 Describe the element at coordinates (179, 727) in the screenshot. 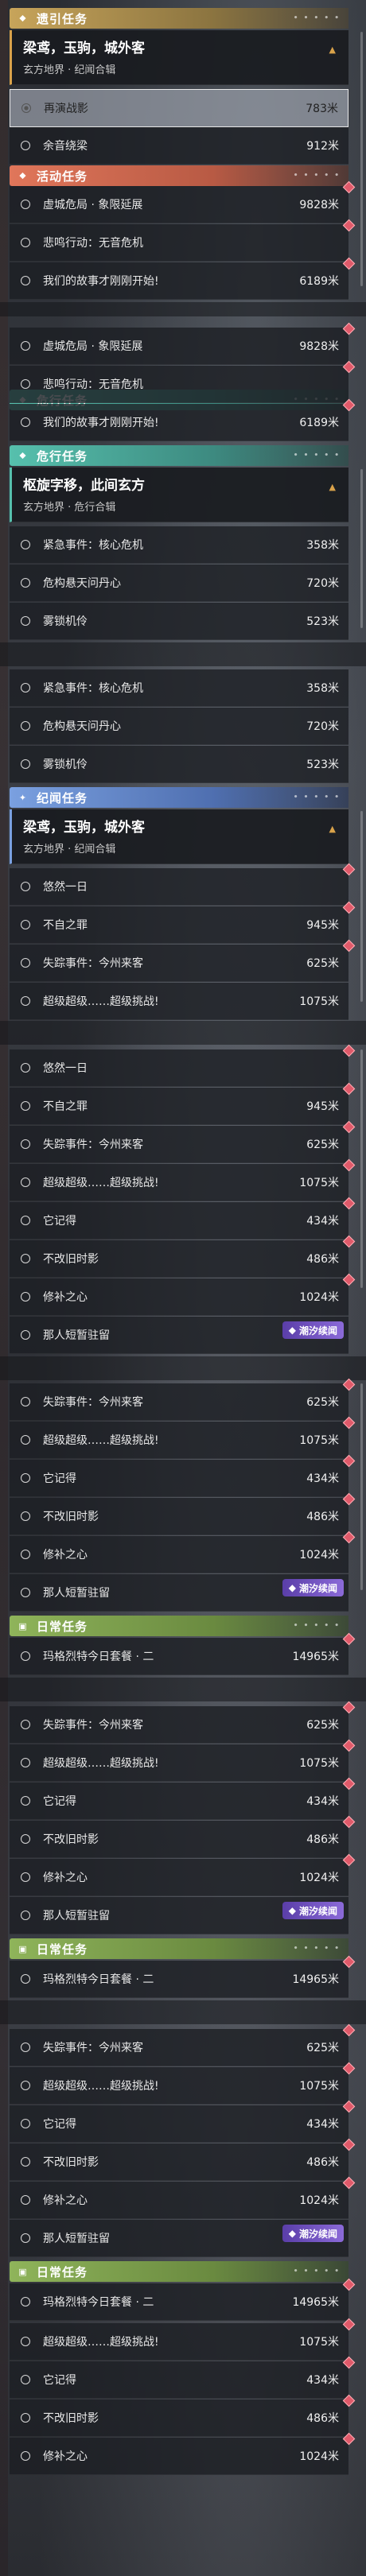

I see `quest-row: 危构悬天问丹心 720米` at that location.